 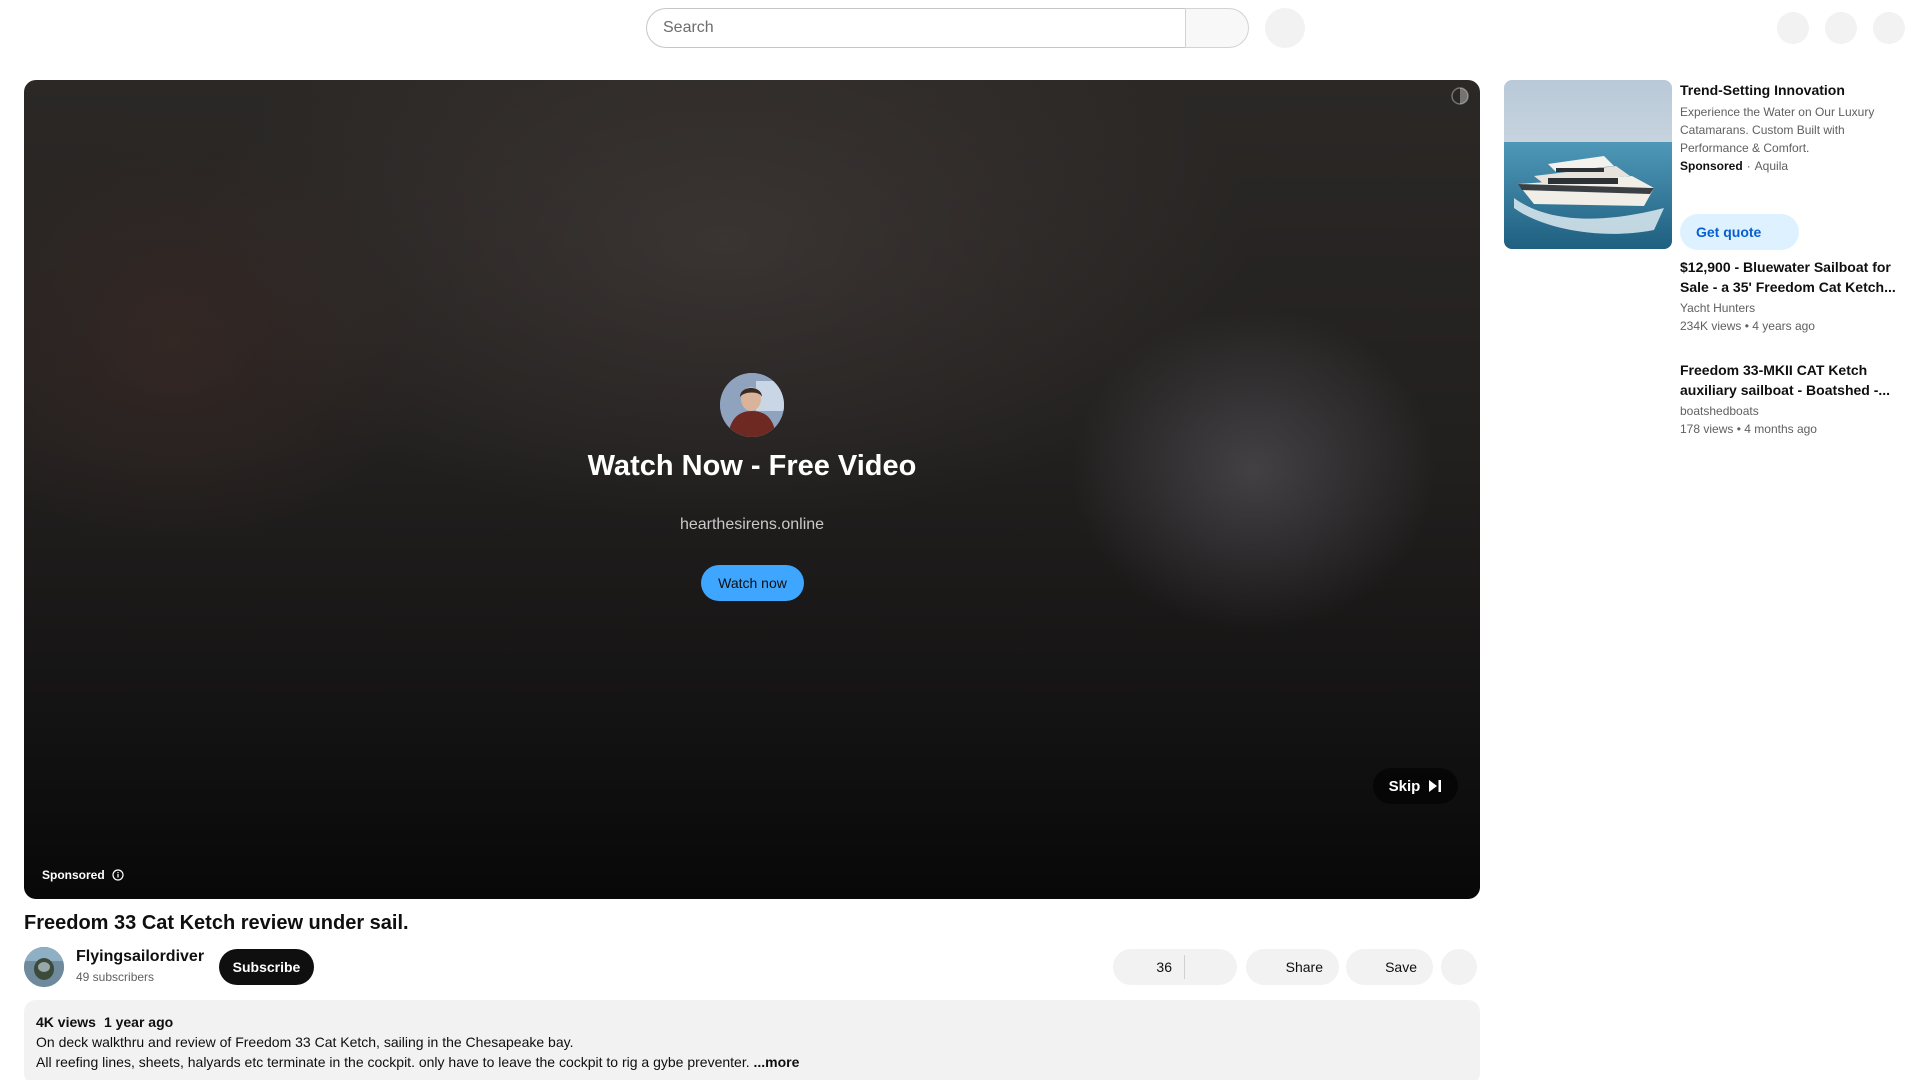 I want to click on subscriber-count: 49 subscribers, so click(x=115, y=977).